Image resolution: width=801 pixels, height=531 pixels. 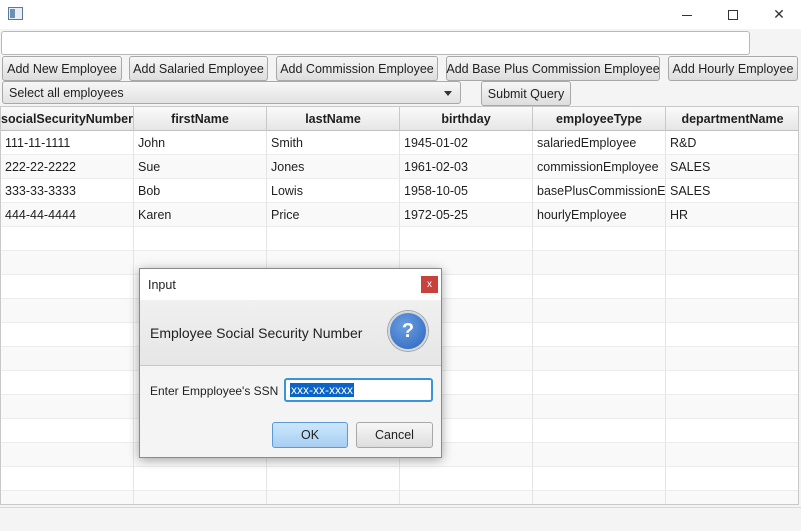 What do you see at coordinates (732, 215) in the screenshot?
I see `table-cell: HR` at bounding box center [732, 215].